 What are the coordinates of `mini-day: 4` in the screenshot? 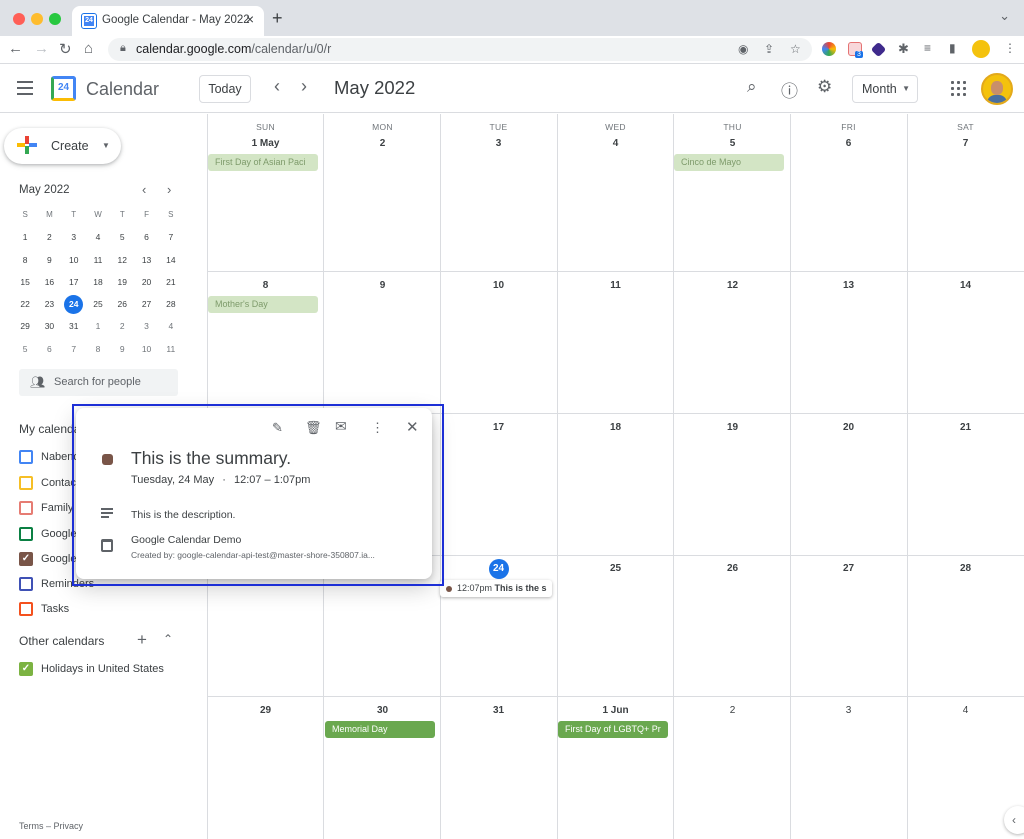 It's located at (98, 237).